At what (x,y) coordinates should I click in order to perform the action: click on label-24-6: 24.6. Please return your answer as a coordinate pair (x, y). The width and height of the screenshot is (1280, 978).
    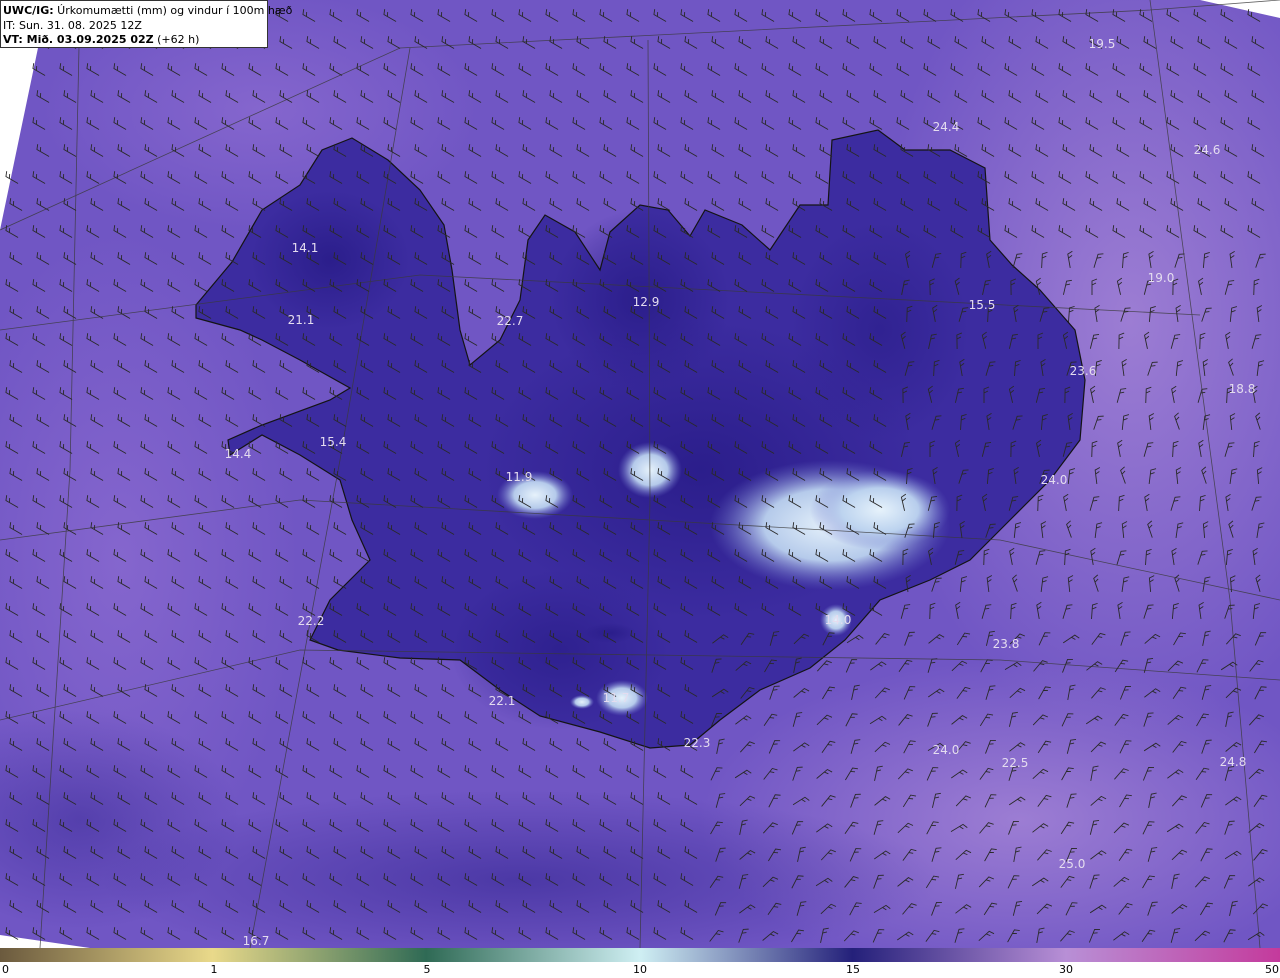
    Looking at the image, I should click on (1207, 150).